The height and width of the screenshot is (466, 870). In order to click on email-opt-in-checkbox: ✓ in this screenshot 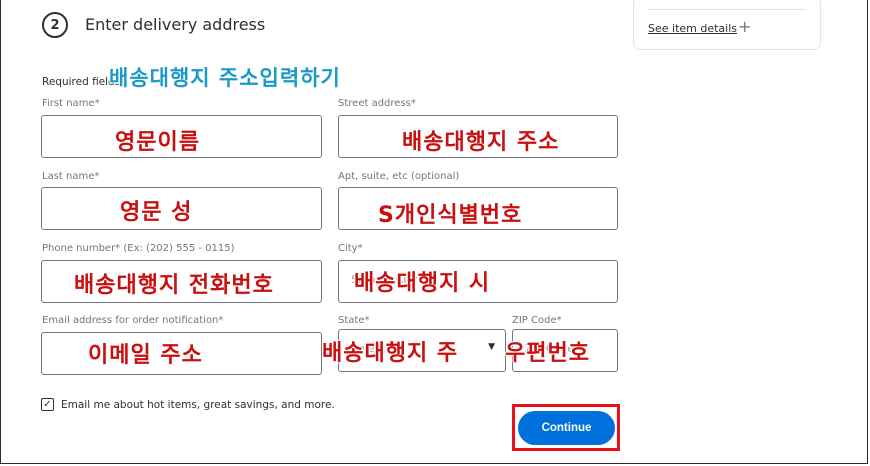, I will do `click(47, 404)`.